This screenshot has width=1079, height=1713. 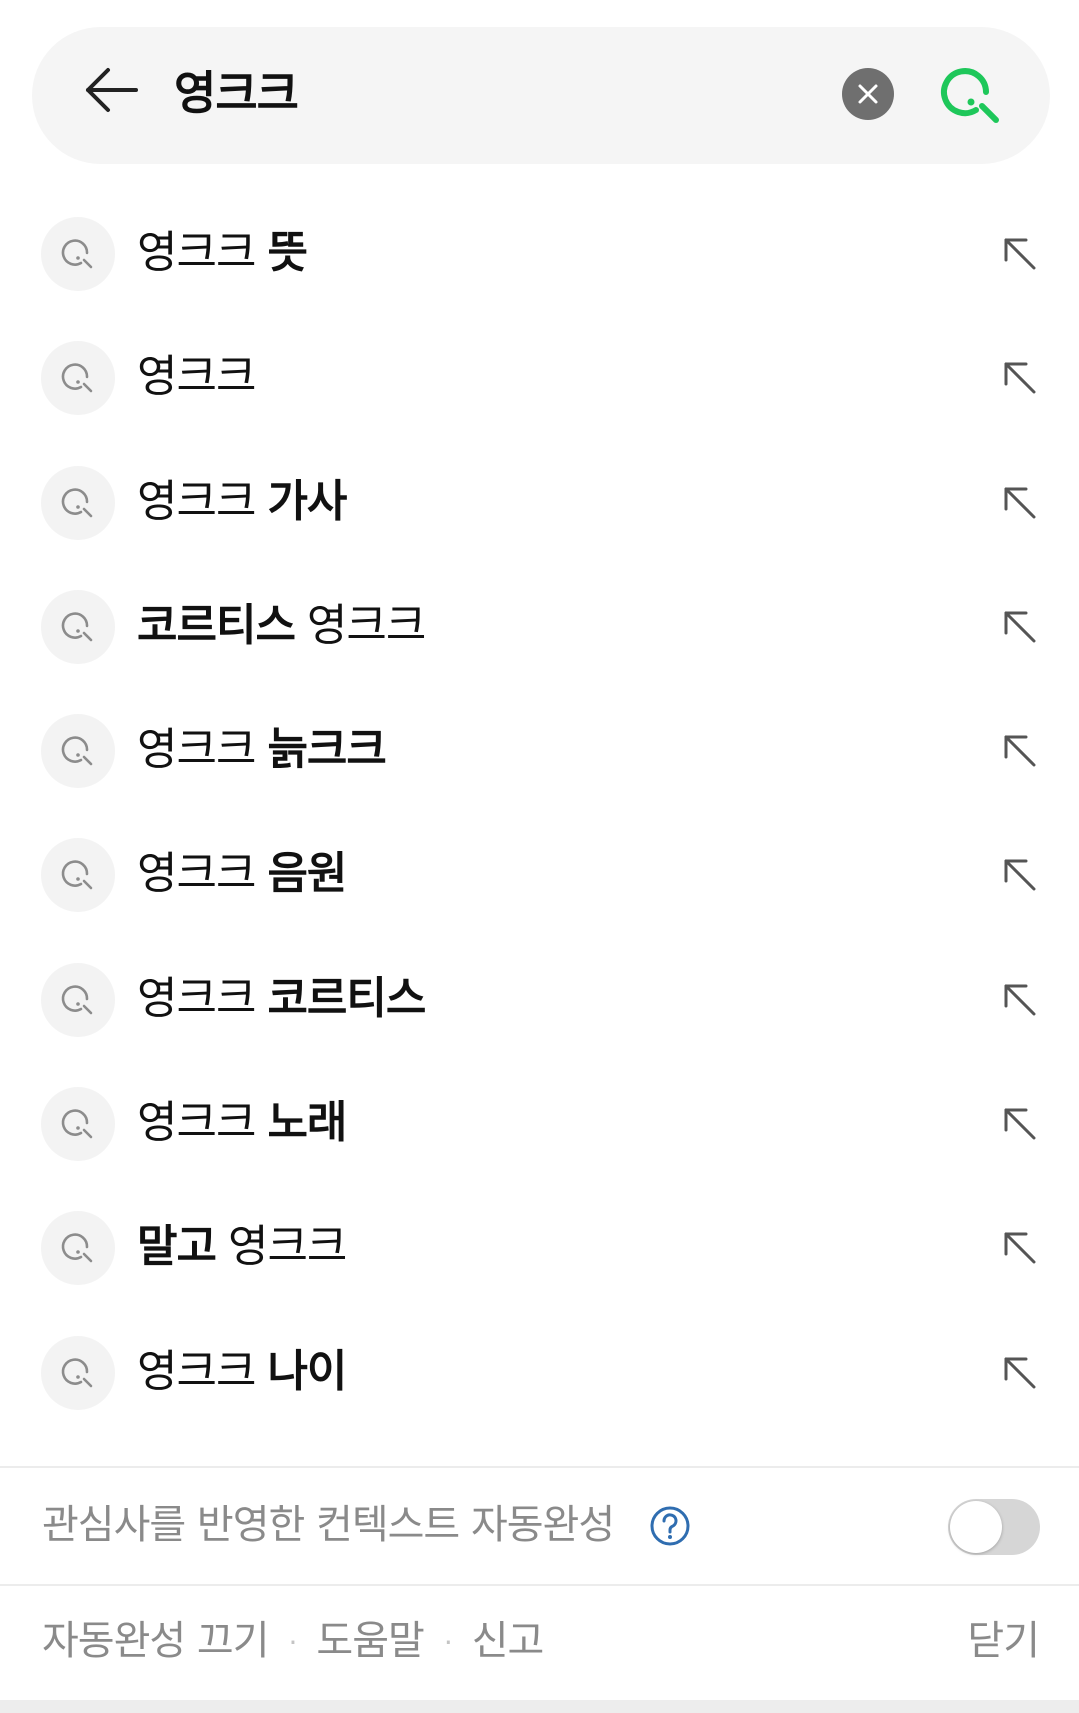 What do you see at coordinates (539, 1246) in the screenshot?
I see `suggestion-item: 말고 영크크` at bounding box center [539, 1246].